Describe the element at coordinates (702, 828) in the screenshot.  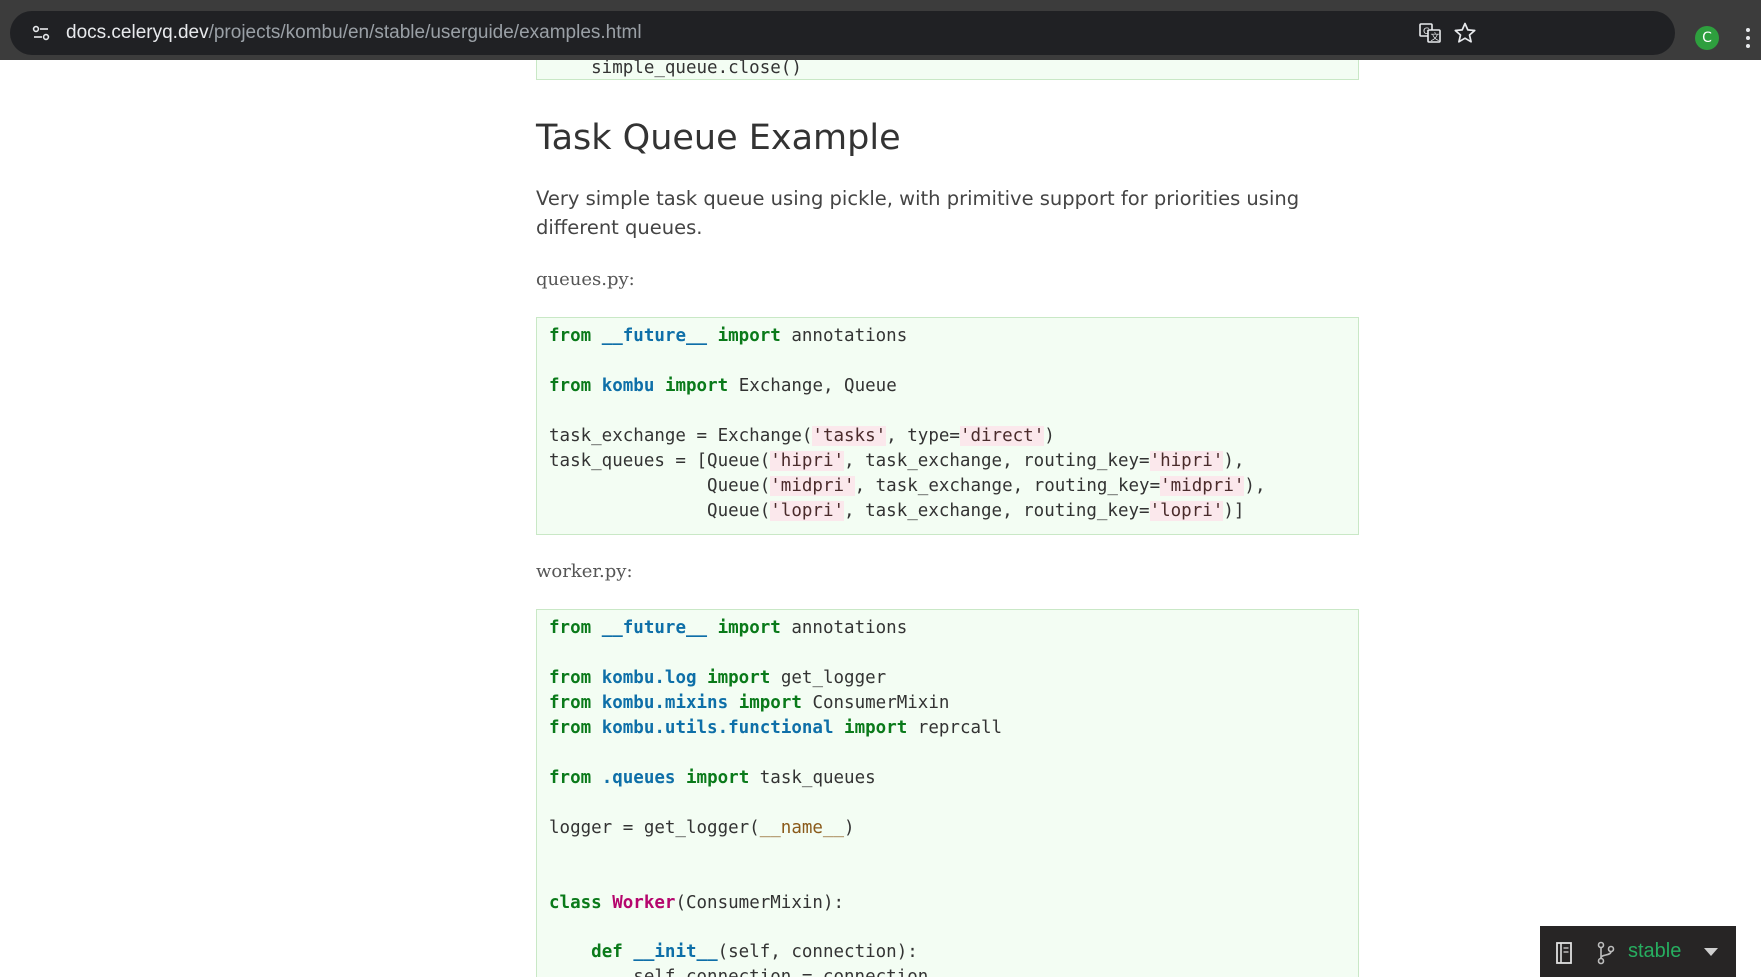
I see `code-line: logger = get_logger(__name__)` at that location.